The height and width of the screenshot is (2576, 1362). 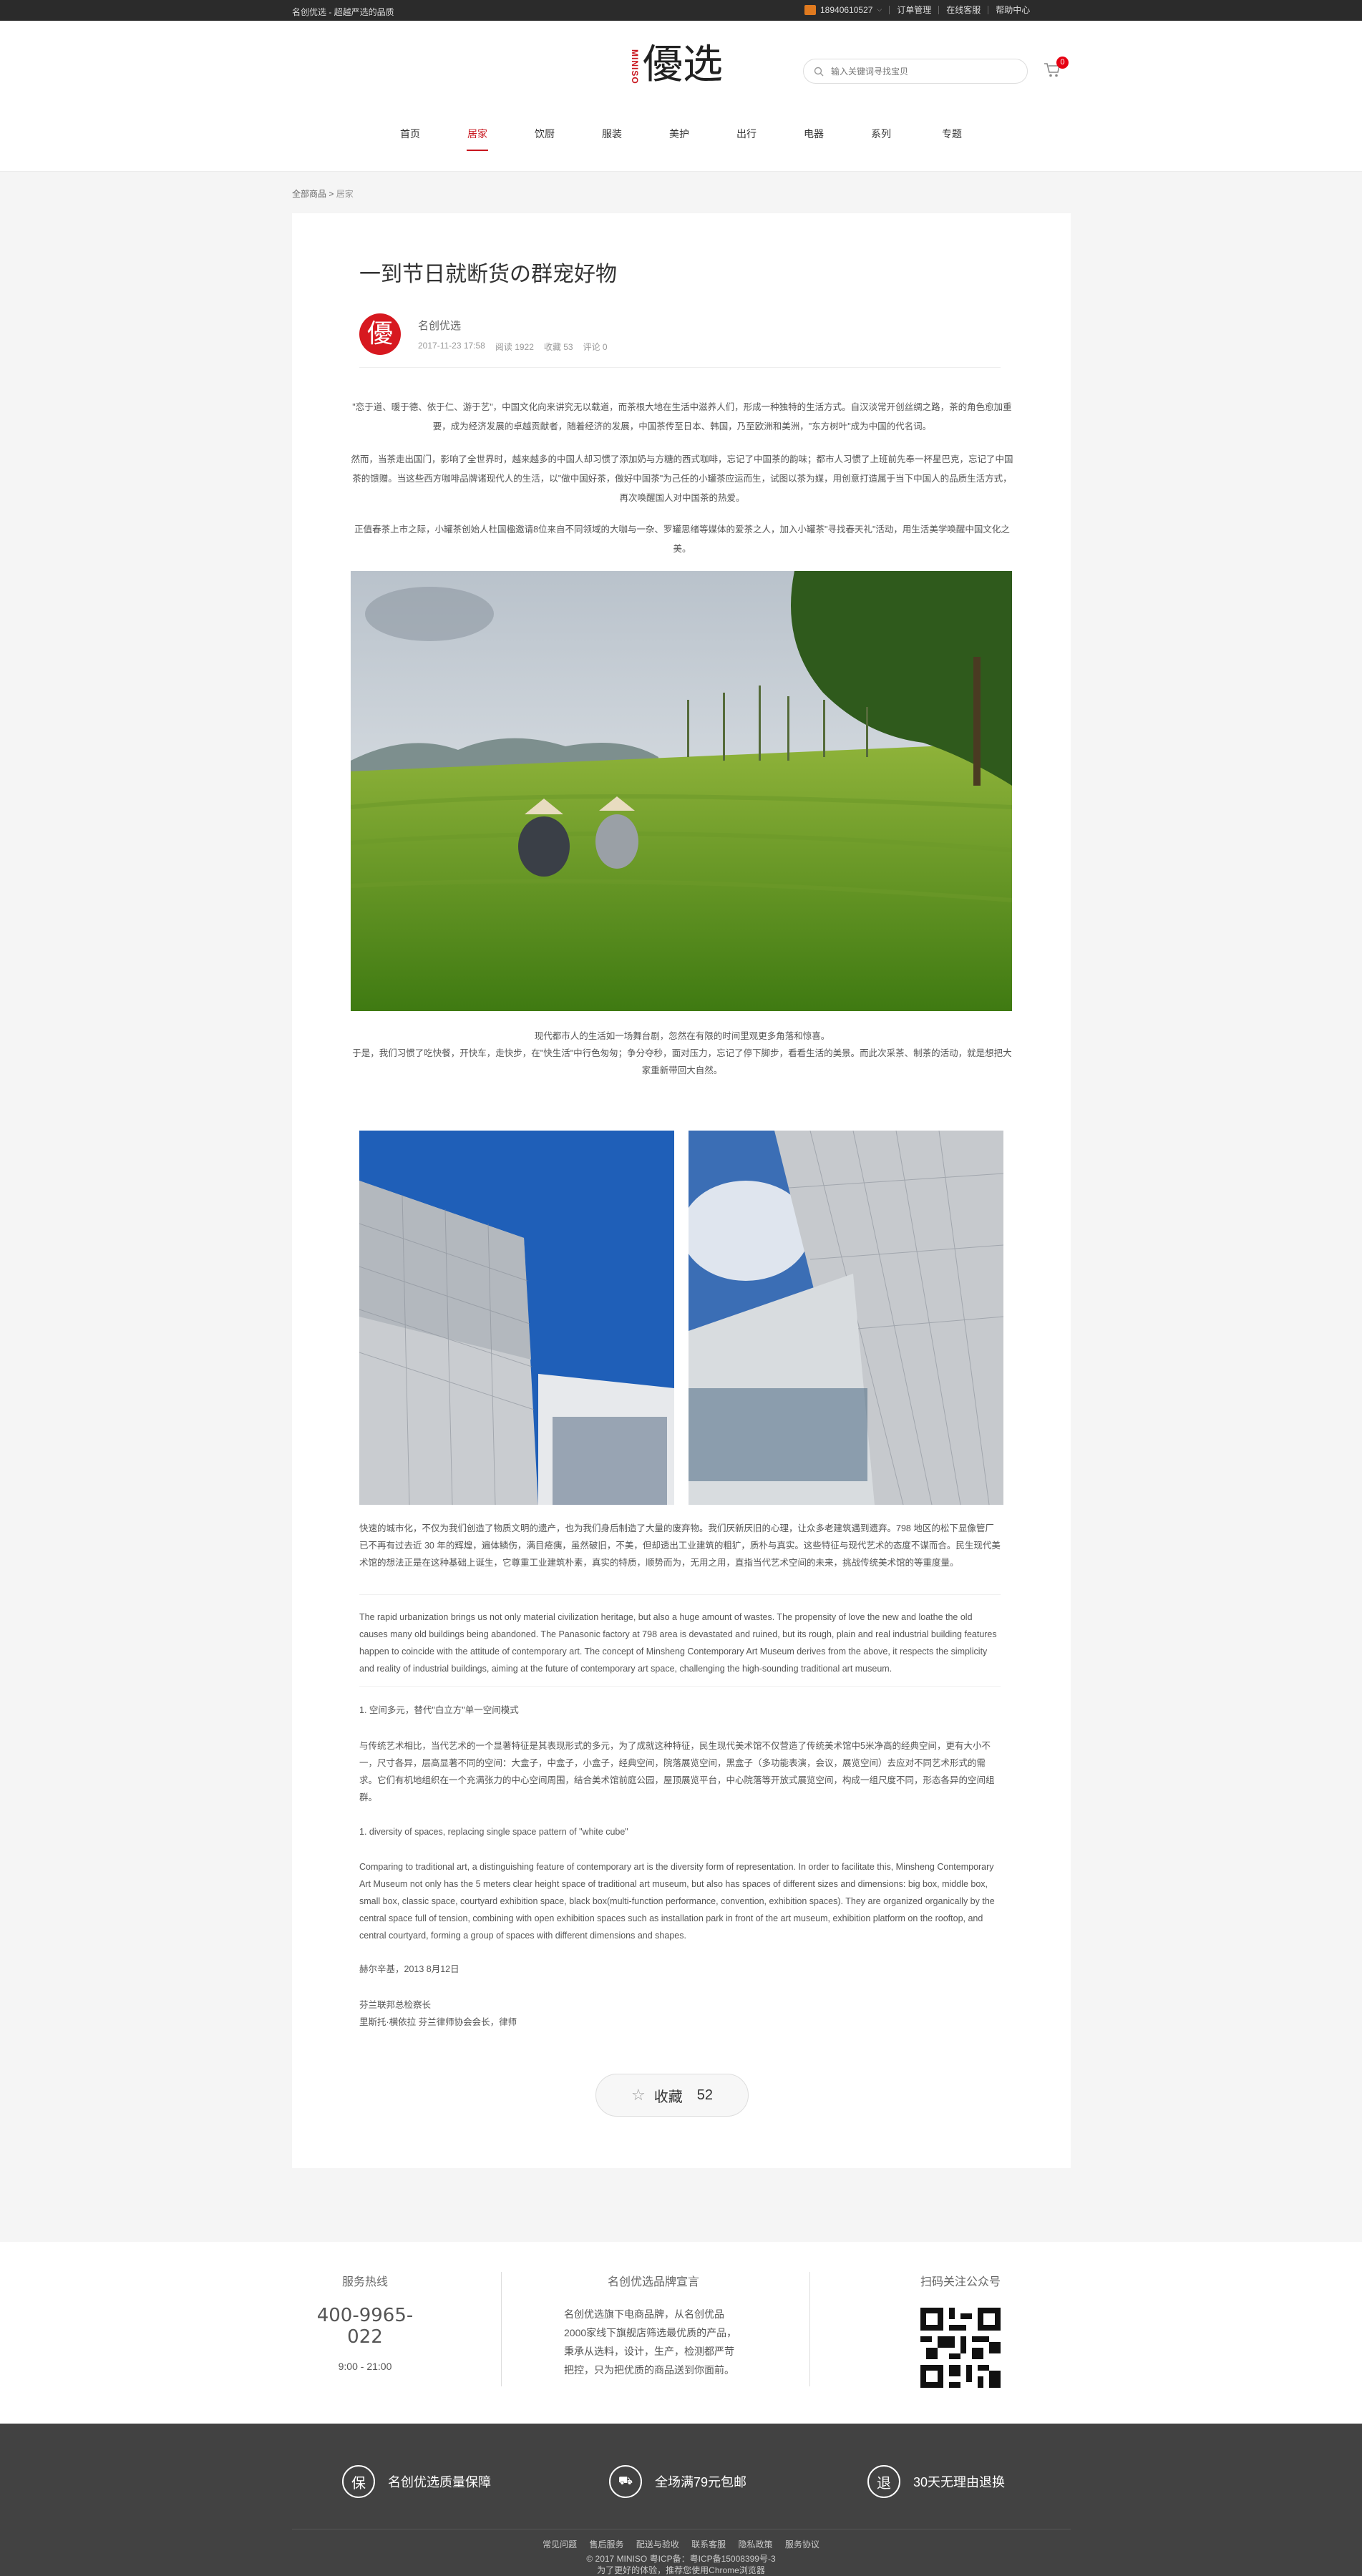 I want to click on footer-link: 常见问题, so click(x=560, y=2545).